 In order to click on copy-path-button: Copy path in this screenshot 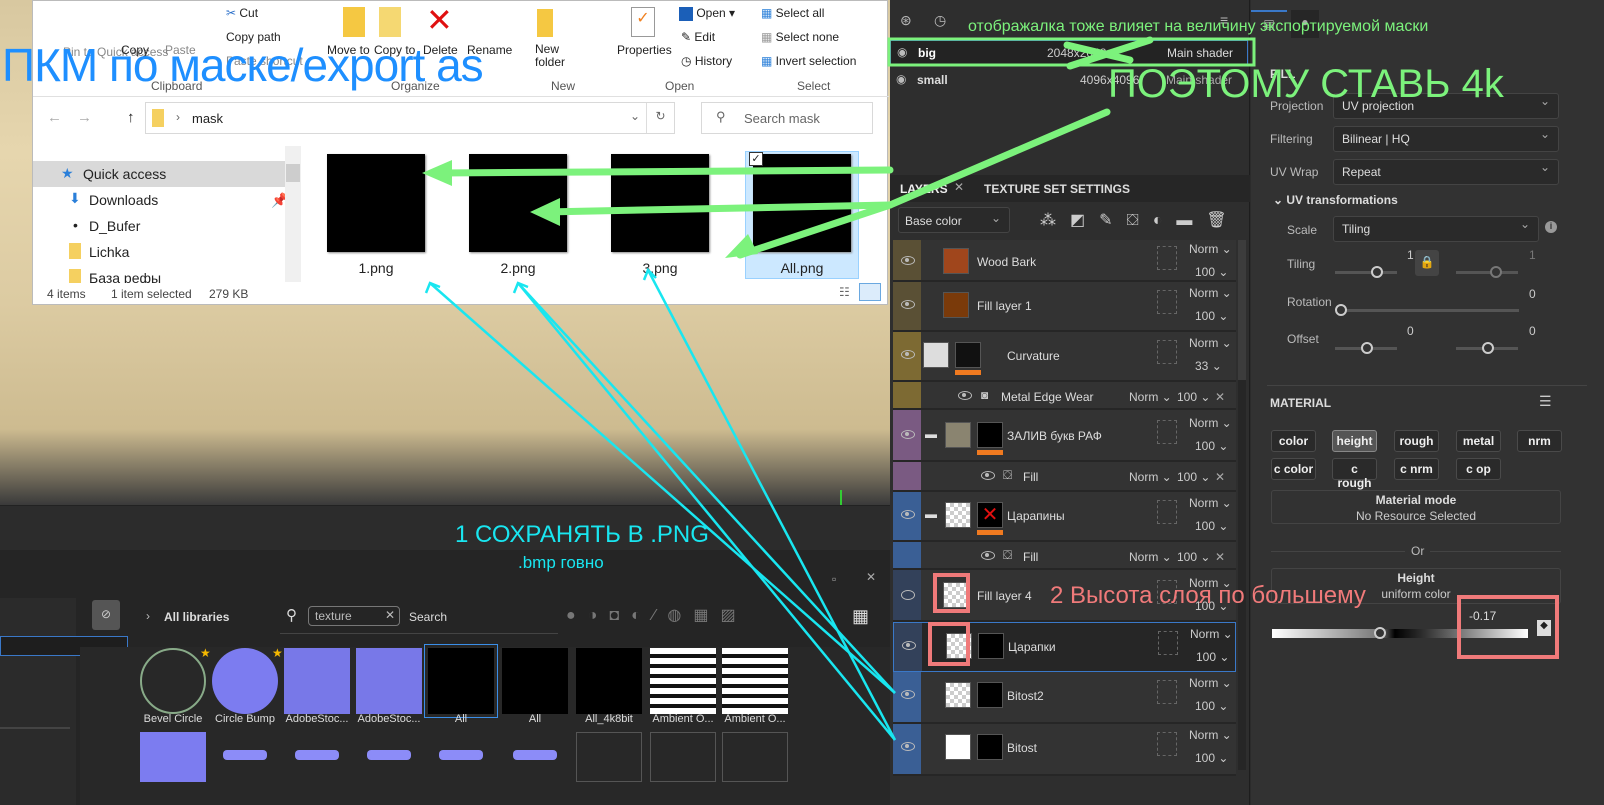, I will do `click(253, 37)`.